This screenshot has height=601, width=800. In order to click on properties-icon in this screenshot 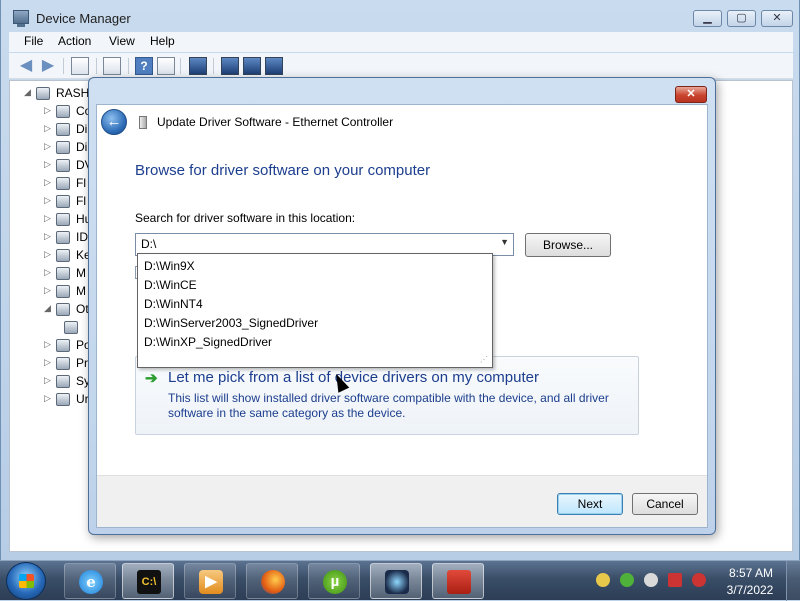, I will do `click(112, 66)`.